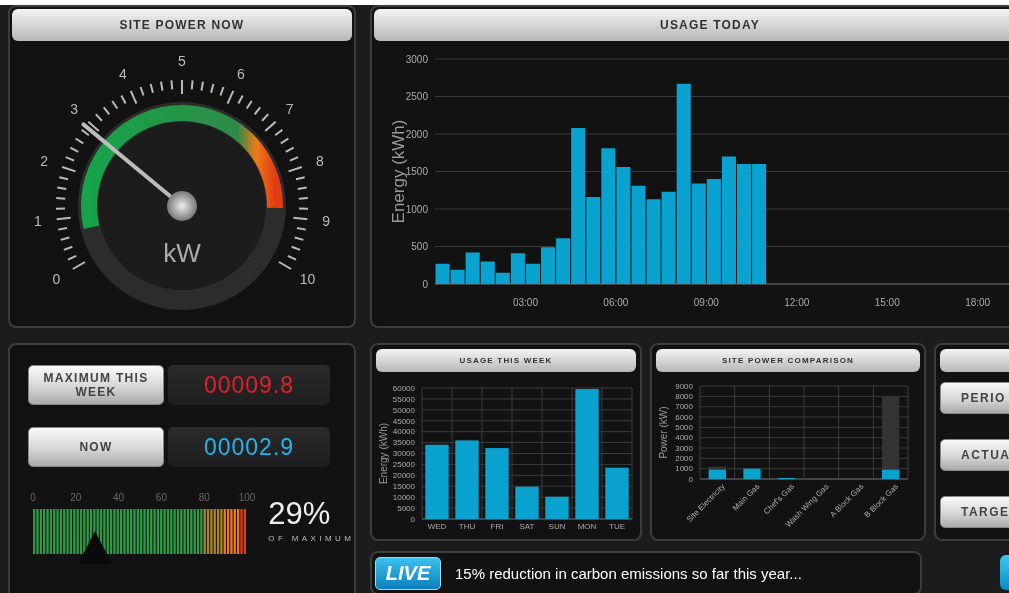 This screenshot has height=593, width=1009. Describe the element at coordinates (797, 302) in the screenshot. I see `tick-label: 12:00` at that location.